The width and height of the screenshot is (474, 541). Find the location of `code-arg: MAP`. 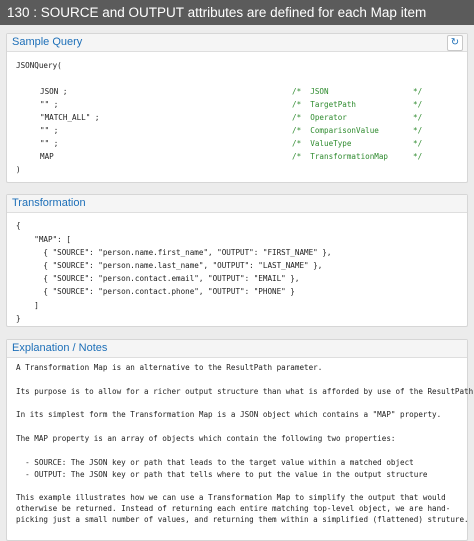

code-arg: MAP is located at coordinates (47, 156).